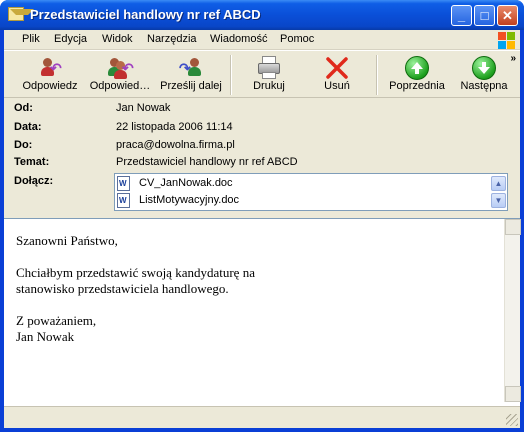 The image size is (524, 432). I want to click on print-label: Drukuj, so click(269, 86).